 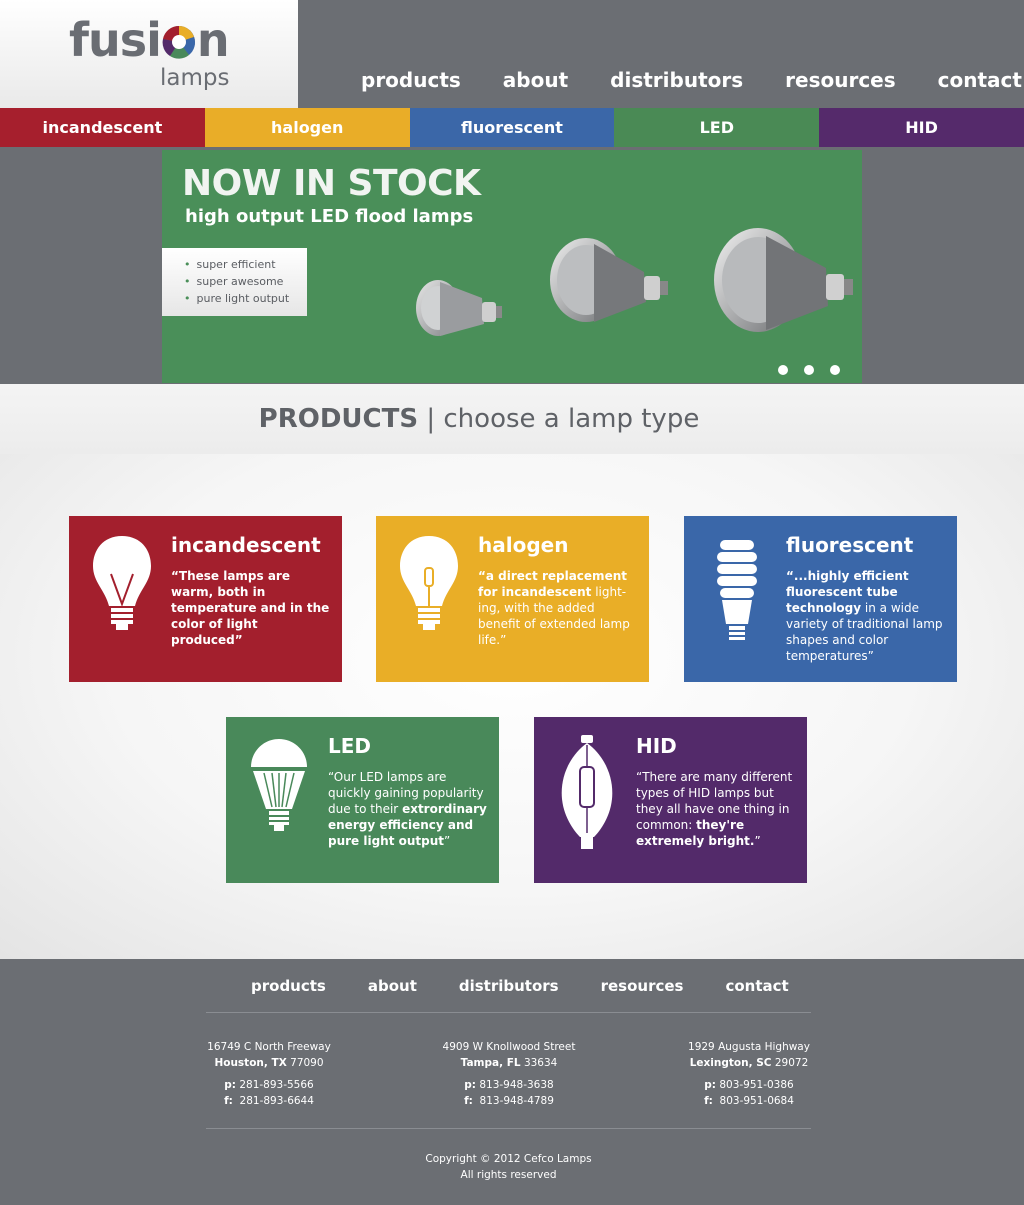 What do you see at coordinates (276, 1101) in the screenshot?
I see `location-fax: 281-893-6644` at bounding box center [276, 1101].